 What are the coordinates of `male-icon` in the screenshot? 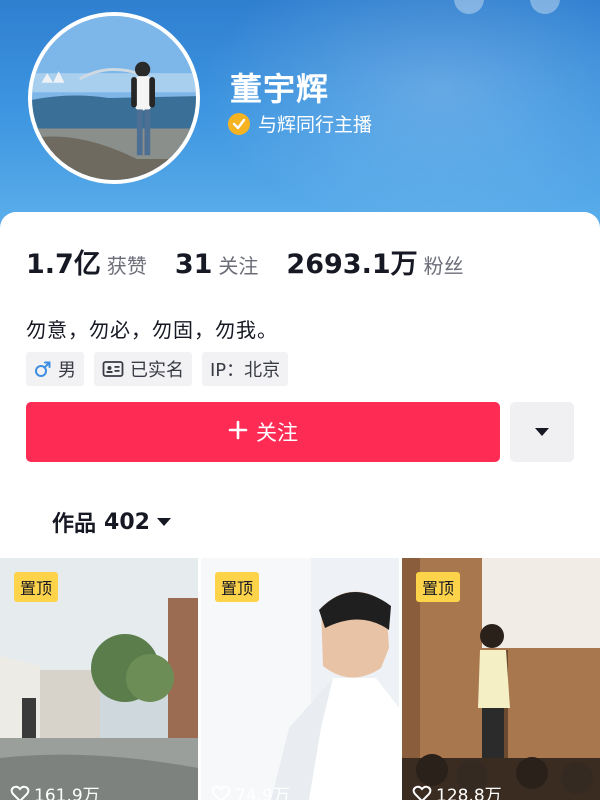 It's located at (43, 369).